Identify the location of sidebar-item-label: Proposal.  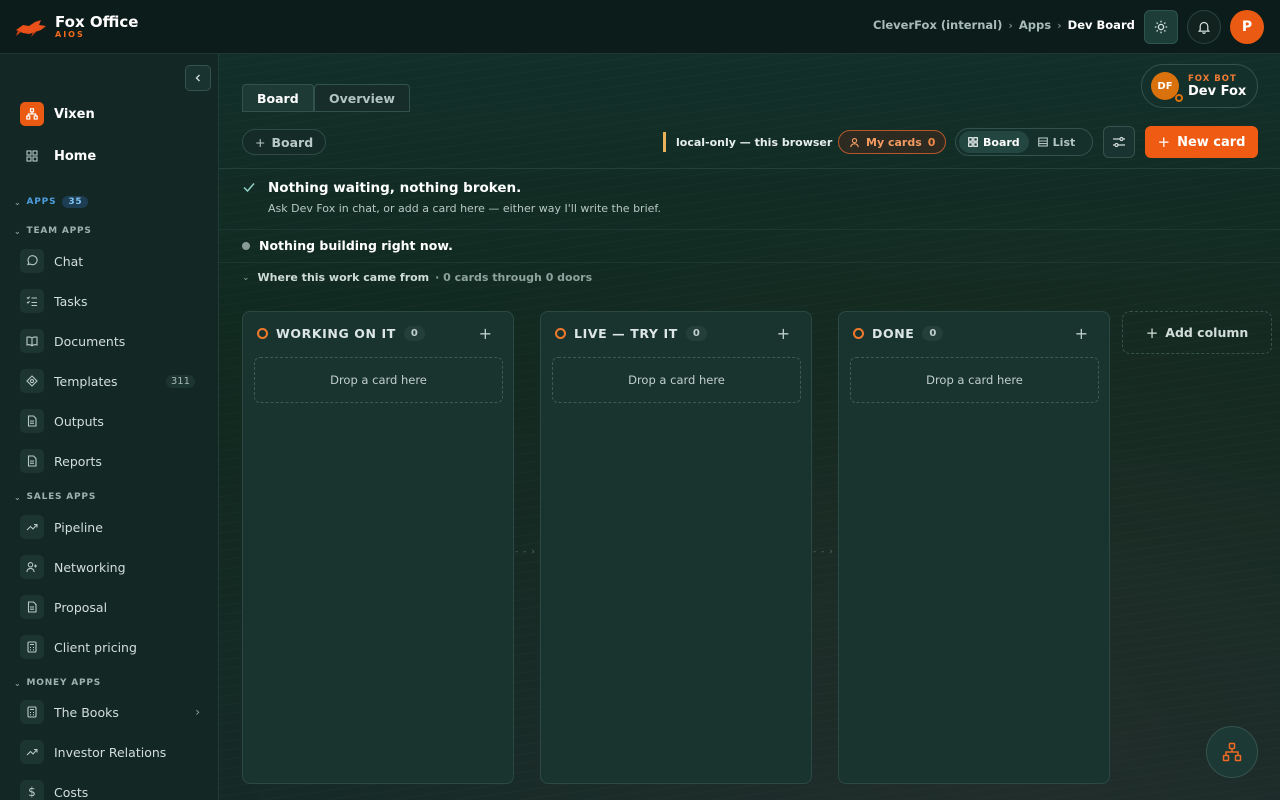
(81, 607).